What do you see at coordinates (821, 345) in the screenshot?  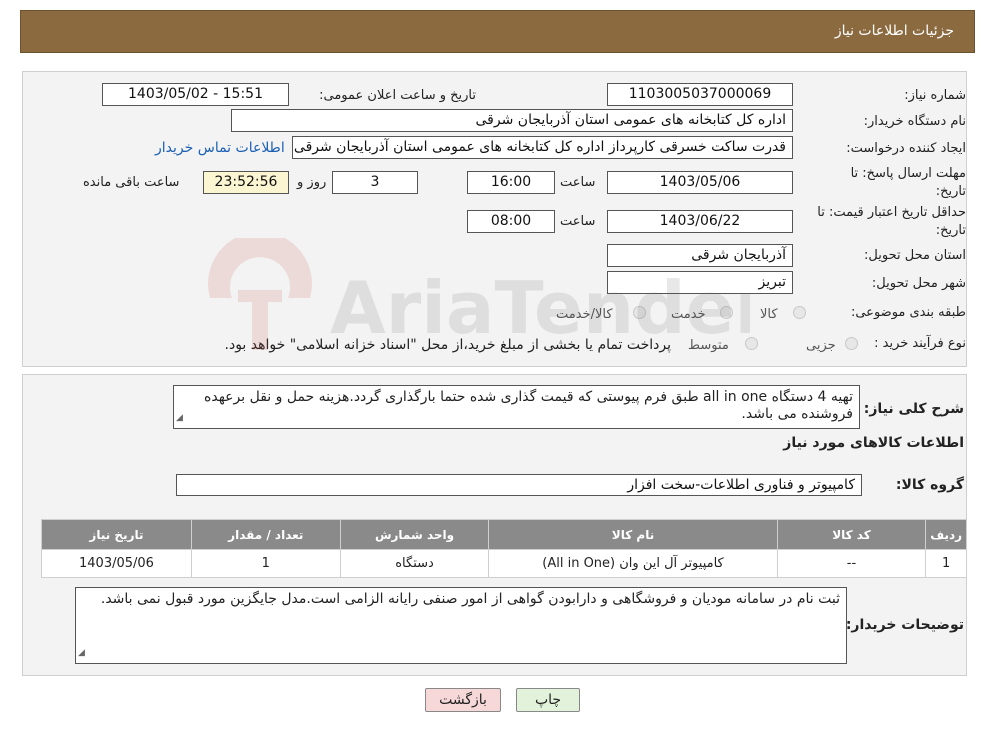 I see `process-option-minor: جزیی` at bounding box center [821, 345].